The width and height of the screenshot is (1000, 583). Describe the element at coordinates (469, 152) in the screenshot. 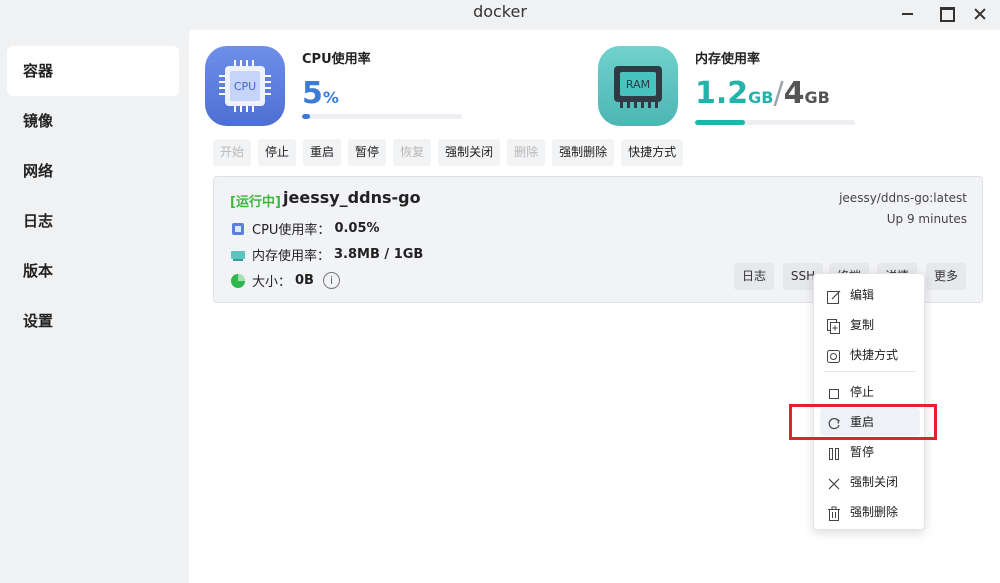

I see `force-stop-button: 强制关闭` at that location.